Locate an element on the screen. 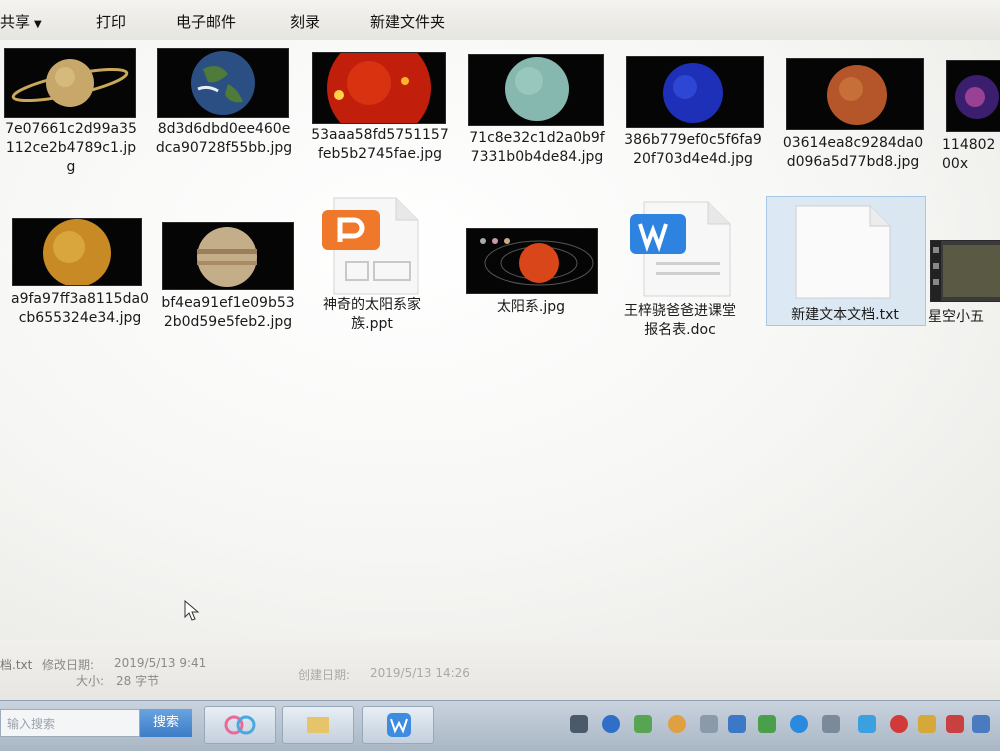  mouse-cursor-icon is located at coordinates (193, 612).